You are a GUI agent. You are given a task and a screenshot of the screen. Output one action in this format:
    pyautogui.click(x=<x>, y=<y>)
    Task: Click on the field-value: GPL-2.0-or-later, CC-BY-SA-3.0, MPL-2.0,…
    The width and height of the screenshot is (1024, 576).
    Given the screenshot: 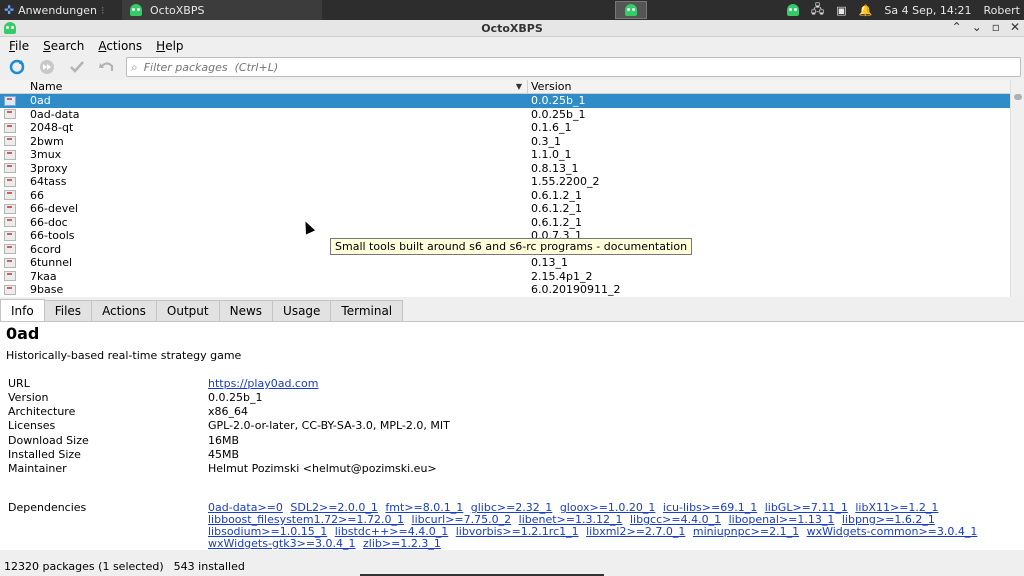 What is the action you would take?
    pyautogui.click(x=329, y=425)
    